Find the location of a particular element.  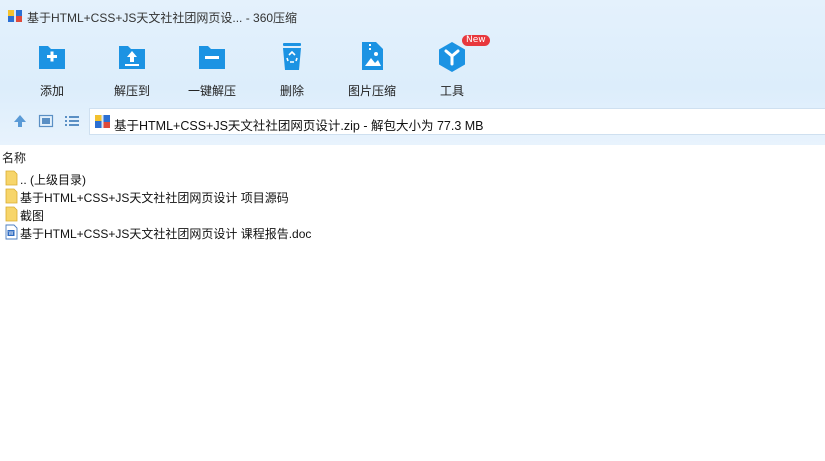

tools-hexagon-icon is located at coordinates (452, 56).